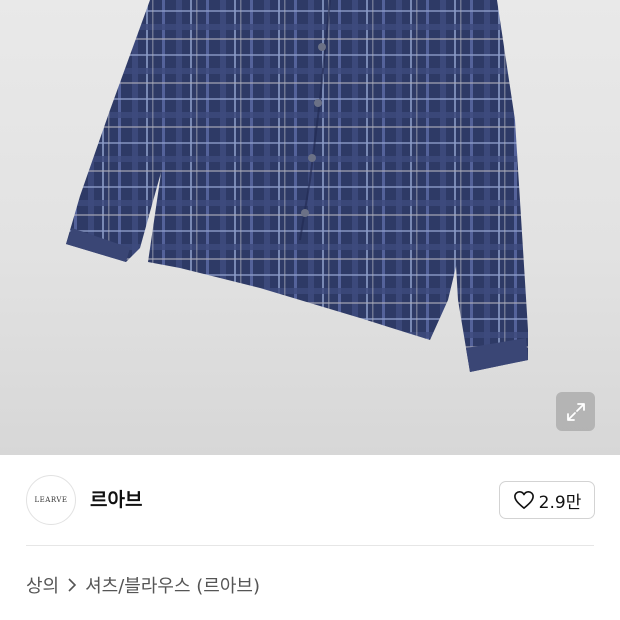  I want to click on heart-icon, so click(523, 500).